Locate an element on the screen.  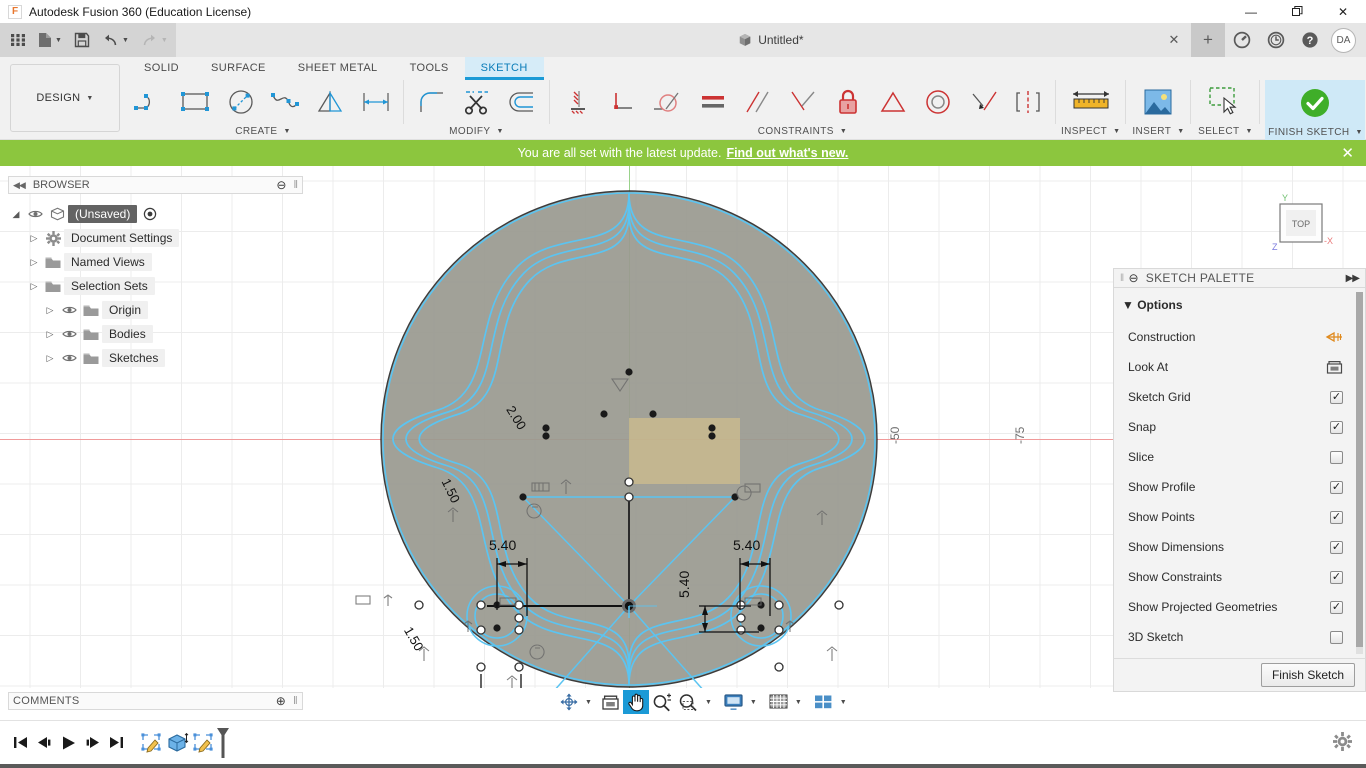
panel-modify-label: MODIFY ▼ is located at coordinates (476, 131).